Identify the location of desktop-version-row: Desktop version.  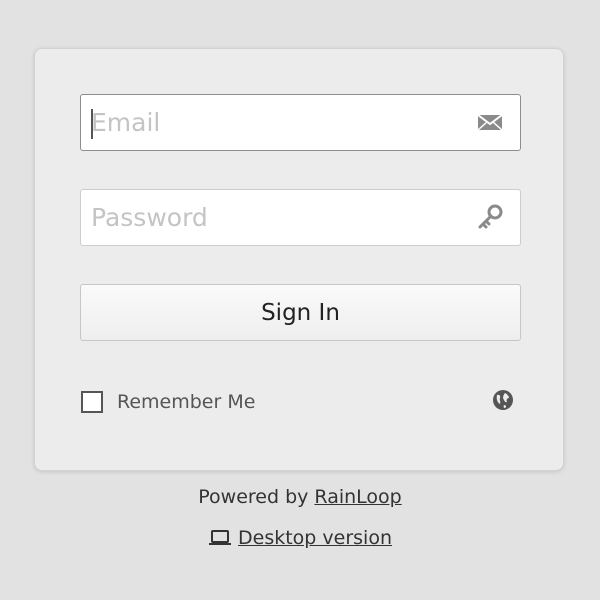
(300, 538).